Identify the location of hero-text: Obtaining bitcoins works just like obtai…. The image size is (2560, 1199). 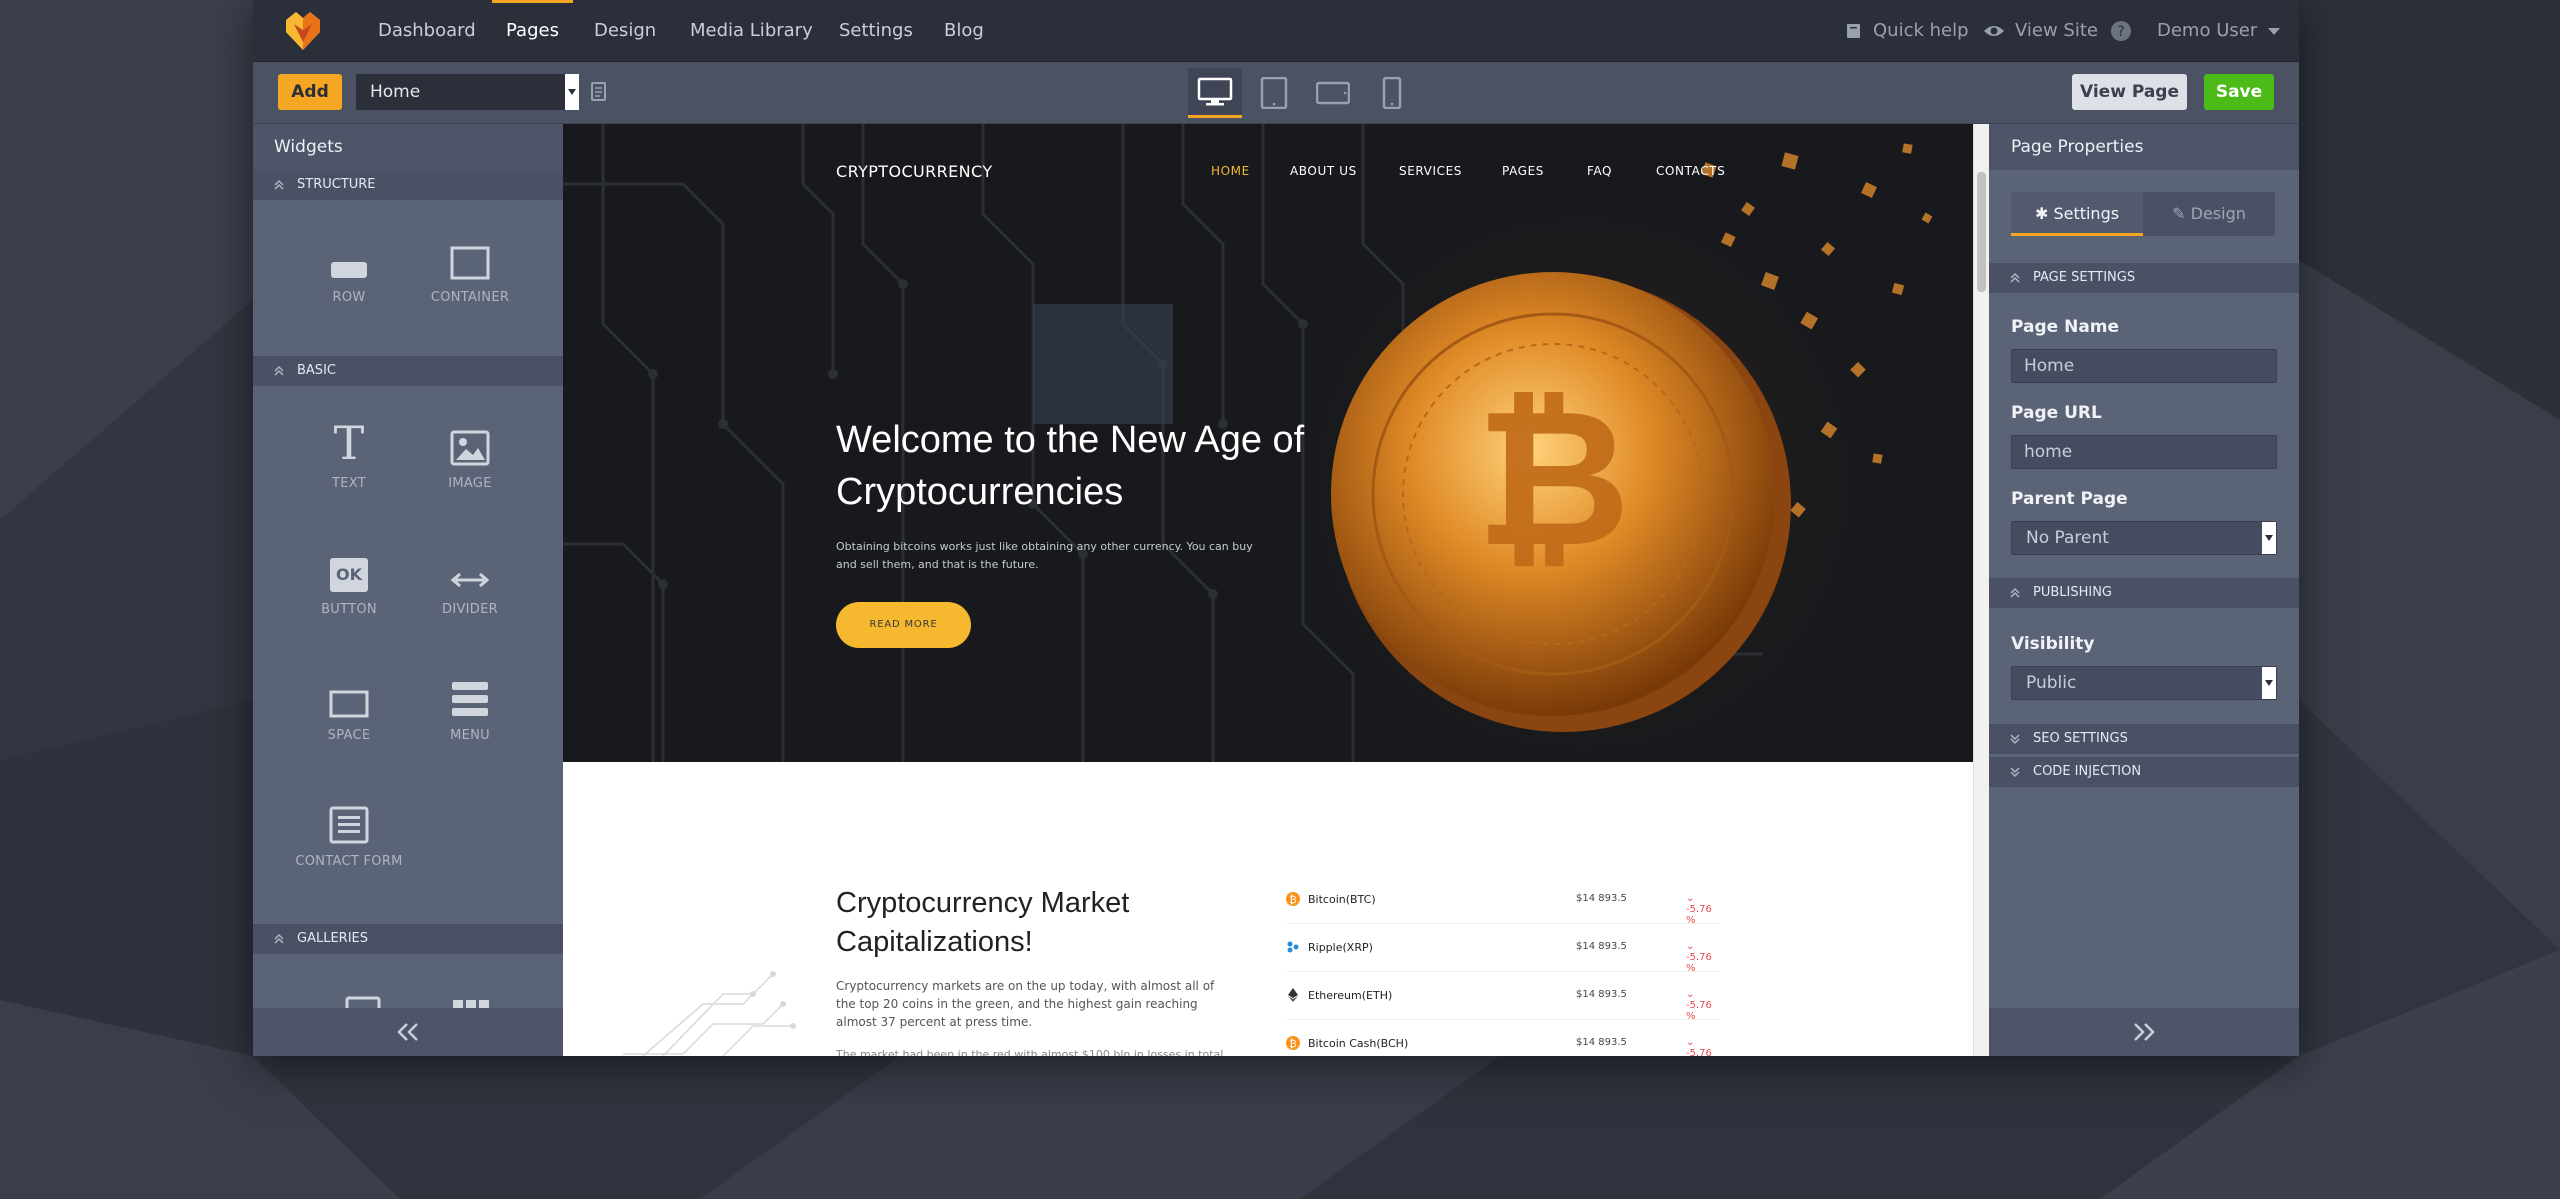
(1056, 556).